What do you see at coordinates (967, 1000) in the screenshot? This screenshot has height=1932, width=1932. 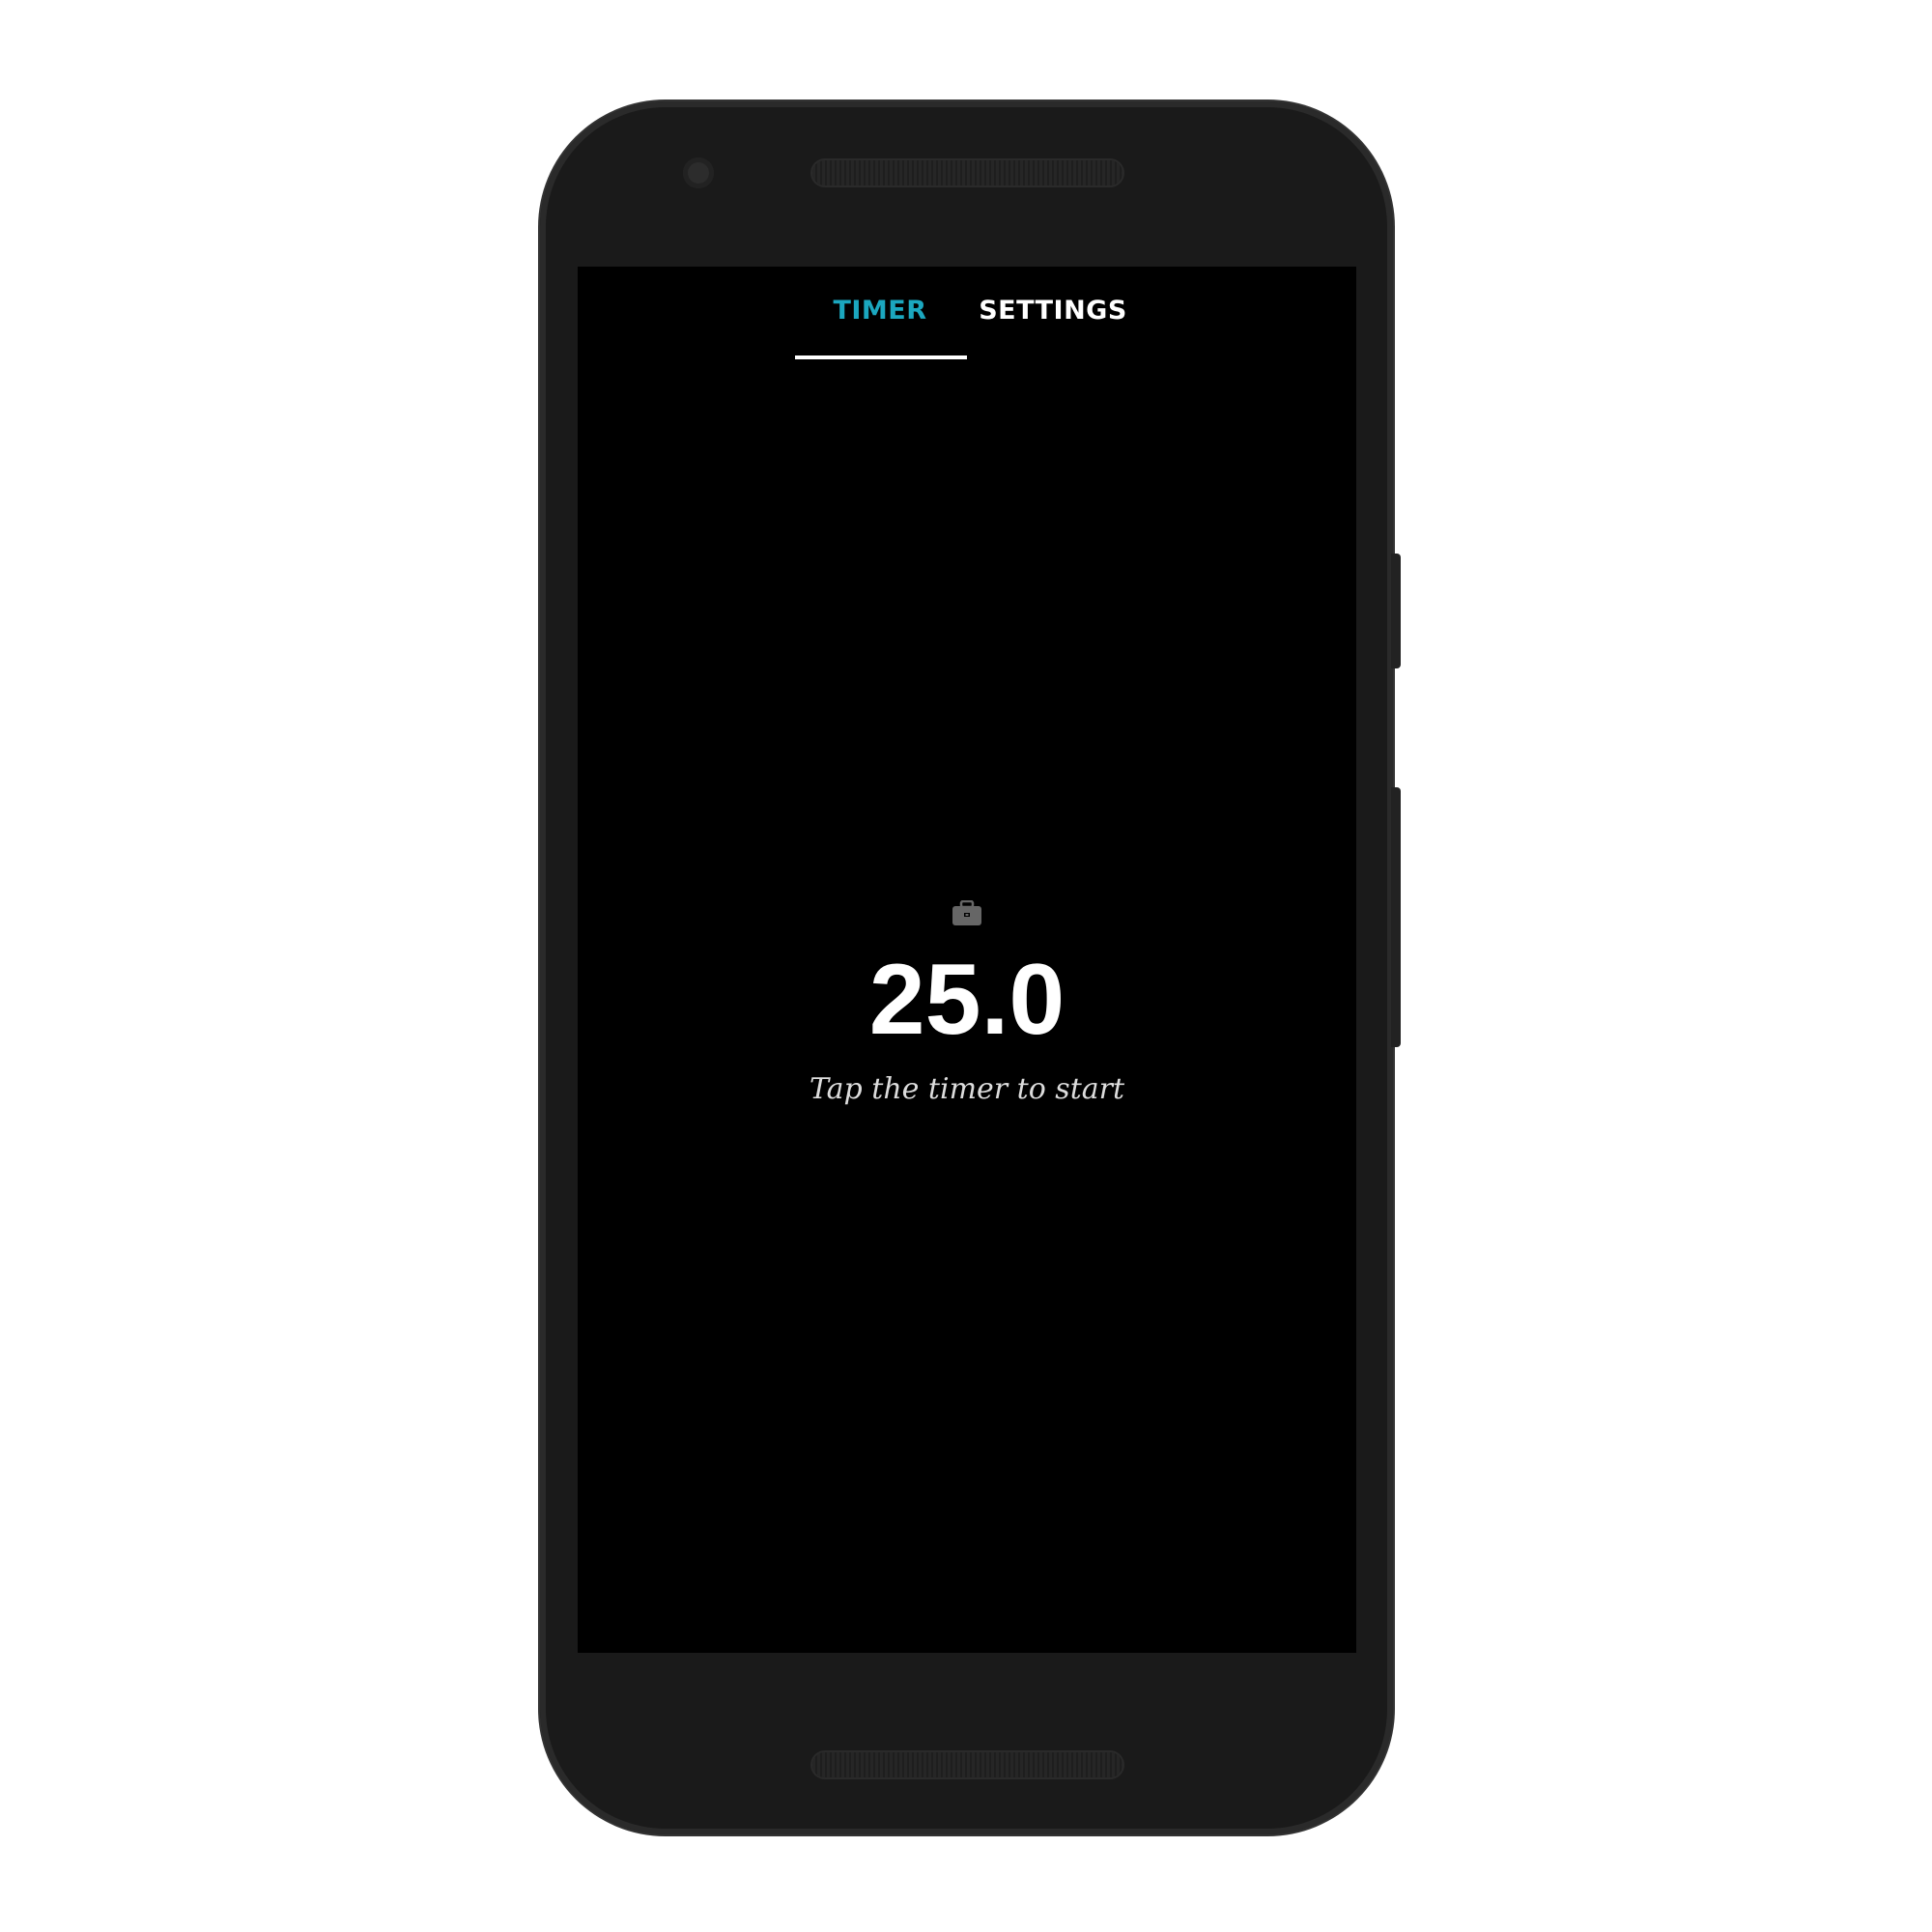 I see `timer-display: 25.0` at bounding box center [967, 1000].